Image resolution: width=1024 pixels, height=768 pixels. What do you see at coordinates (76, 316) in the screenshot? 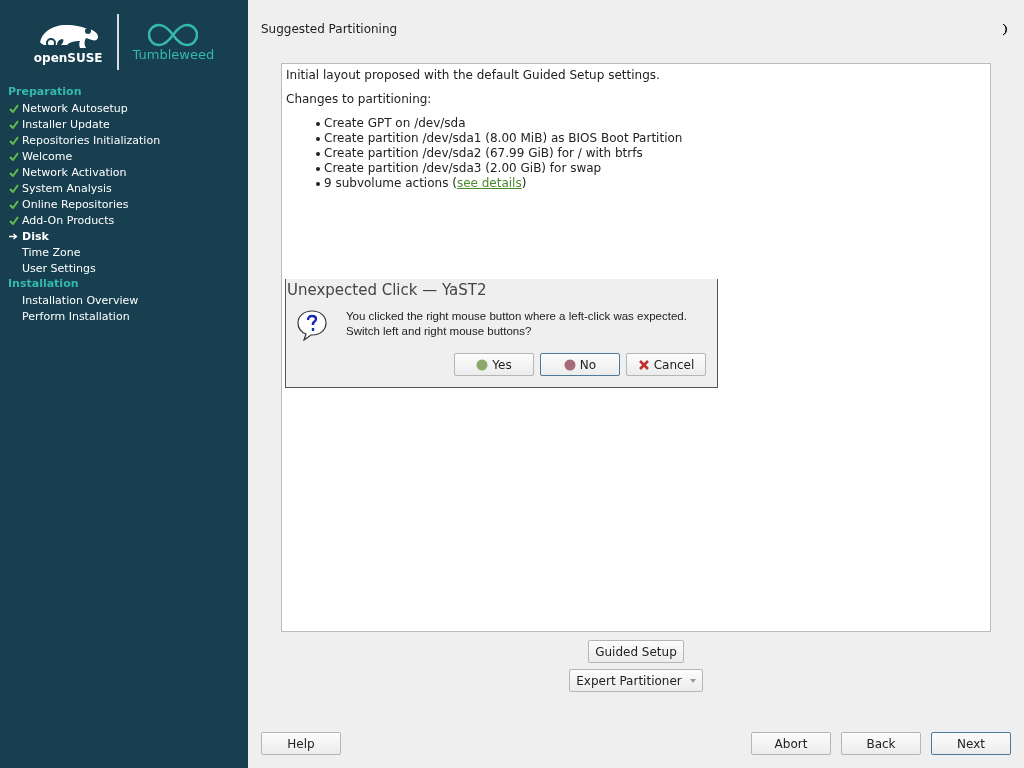
I see `step-label: Perform Installation` at bounding box center [76, 316].